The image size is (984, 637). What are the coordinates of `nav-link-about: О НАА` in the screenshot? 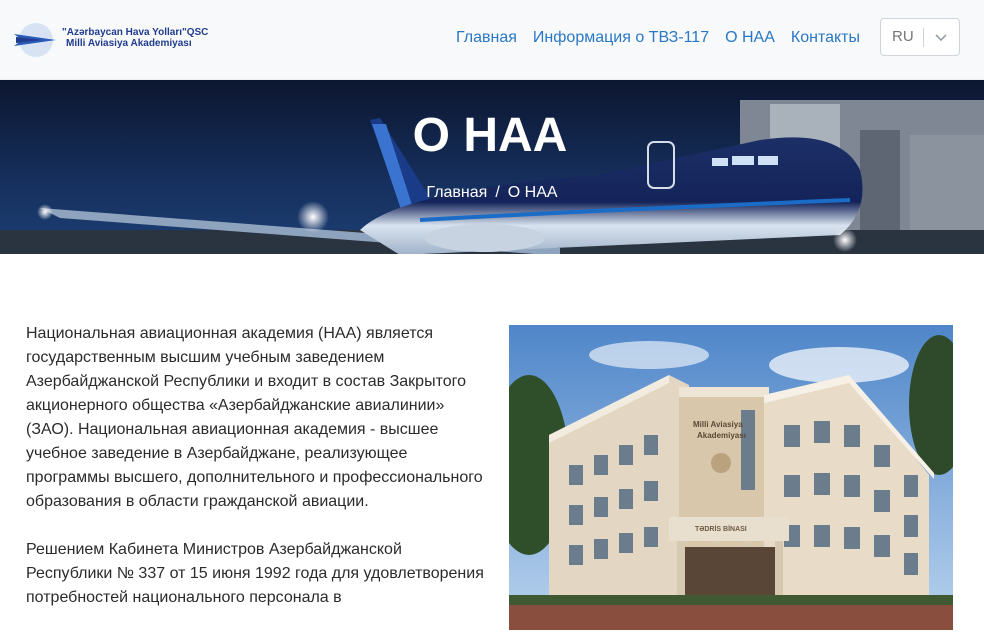 It's located at (750, 38).